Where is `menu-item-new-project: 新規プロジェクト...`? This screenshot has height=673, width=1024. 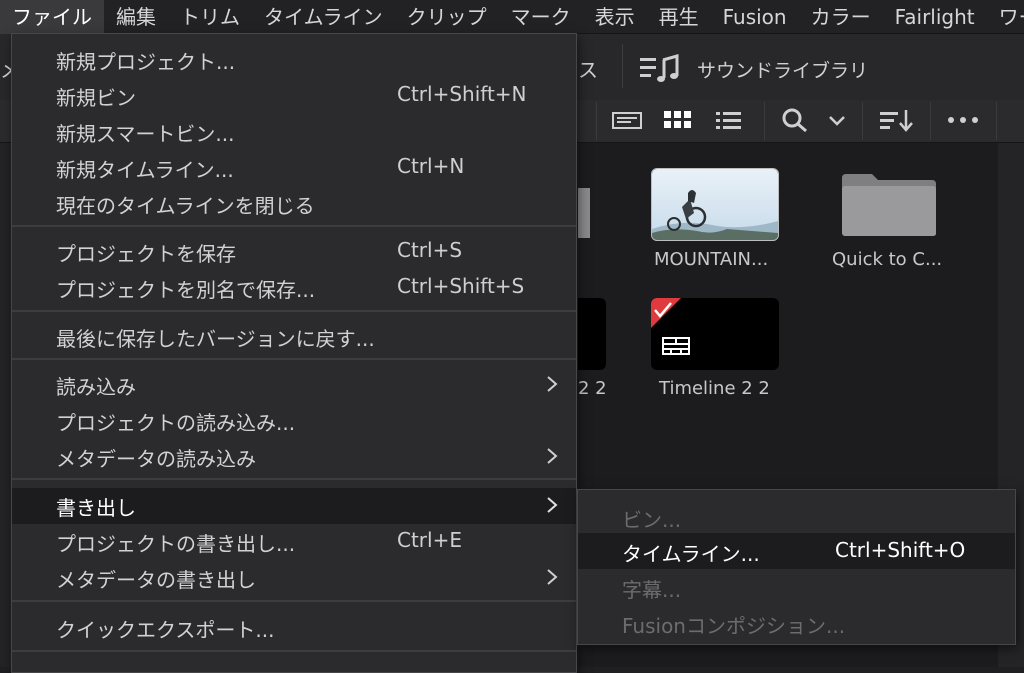 menu-item-new-project: 新規プロジェクト... is located at coordinates (294, 60).